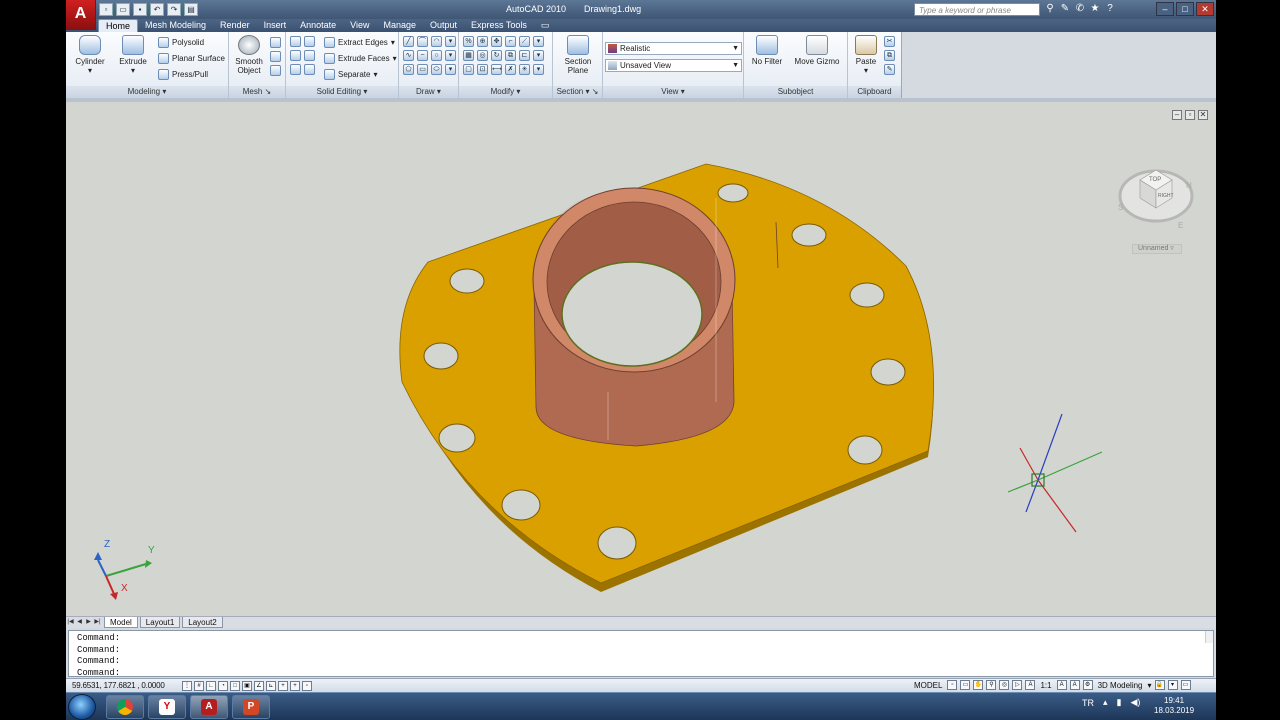 This screenshot has height=720, width=1280. I want to click on slice-icon, so click(309, 55).